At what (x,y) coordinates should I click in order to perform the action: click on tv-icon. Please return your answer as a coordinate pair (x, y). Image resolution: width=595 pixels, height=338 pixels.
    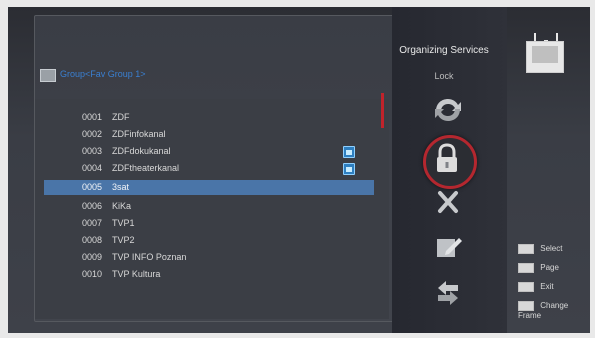
    Looking at the image, I should click on (545, 57).